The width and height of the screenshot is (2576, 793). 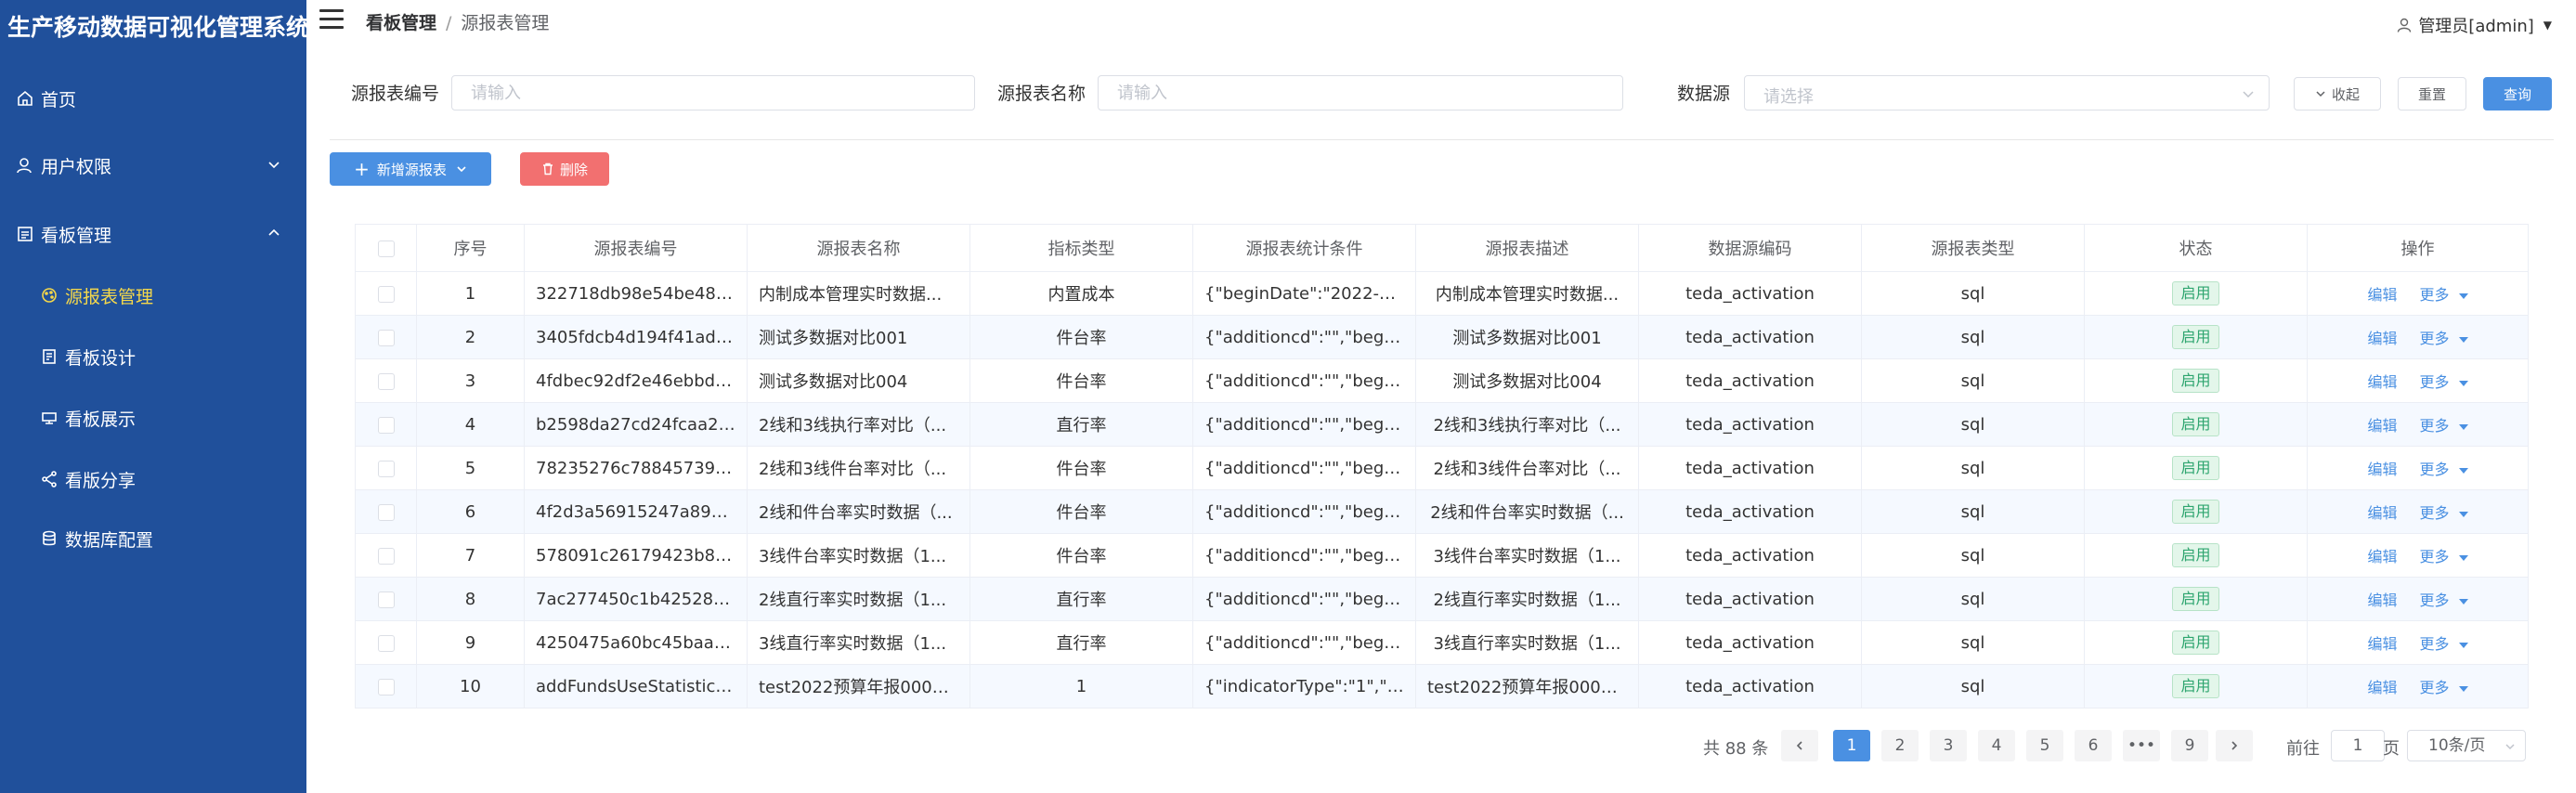 What do you see at coordinates (153, 357) in the screenshot?
I see `sidebar-item-board-design: 看板设计` at bounding box center [153, 357].